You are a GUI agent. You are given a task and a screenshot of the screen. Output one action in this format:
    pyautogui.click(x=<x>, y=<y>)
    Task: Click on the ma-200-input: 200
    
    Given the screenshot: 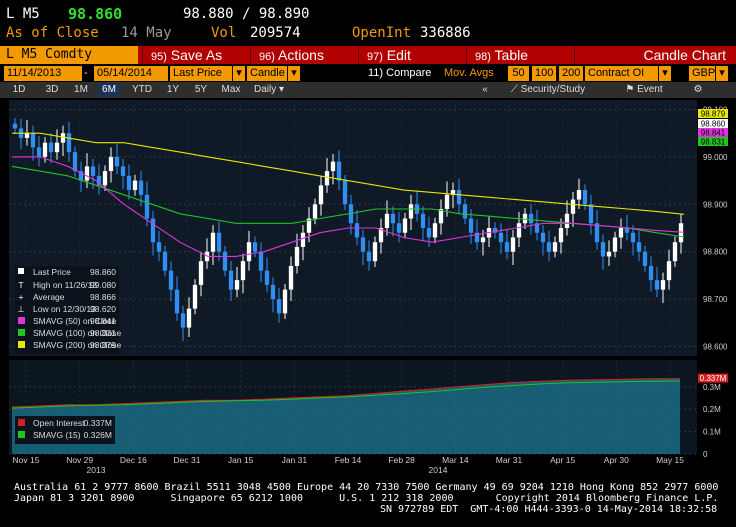 What is the action you would take?
    pyautogui.click(x=571, y=73)
    